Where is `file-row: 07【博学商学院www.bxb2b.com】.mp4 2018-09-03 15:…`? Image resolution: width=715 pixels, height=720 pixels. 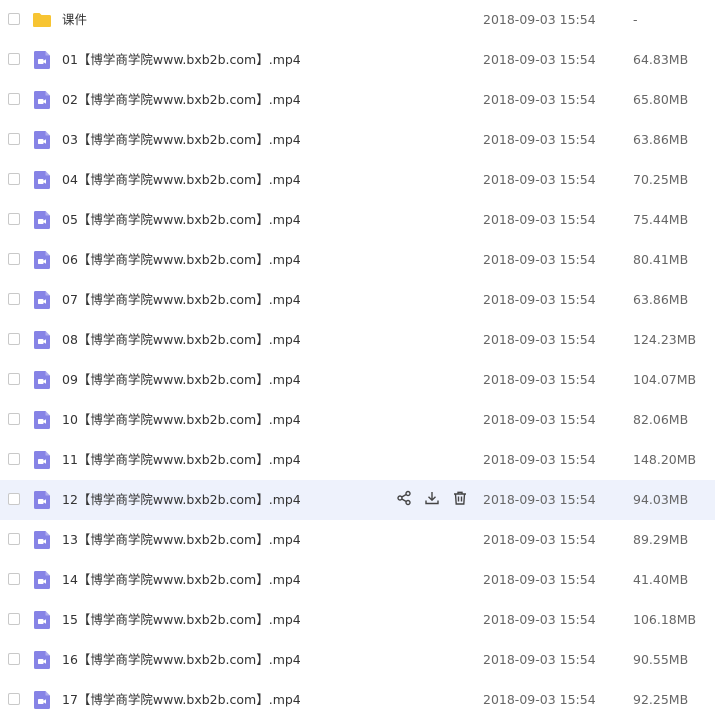
file-row: 07【博学商学院www.bxb2b.com】.mp4 2018-09-03 15:… is located at coordinates (357, 300).